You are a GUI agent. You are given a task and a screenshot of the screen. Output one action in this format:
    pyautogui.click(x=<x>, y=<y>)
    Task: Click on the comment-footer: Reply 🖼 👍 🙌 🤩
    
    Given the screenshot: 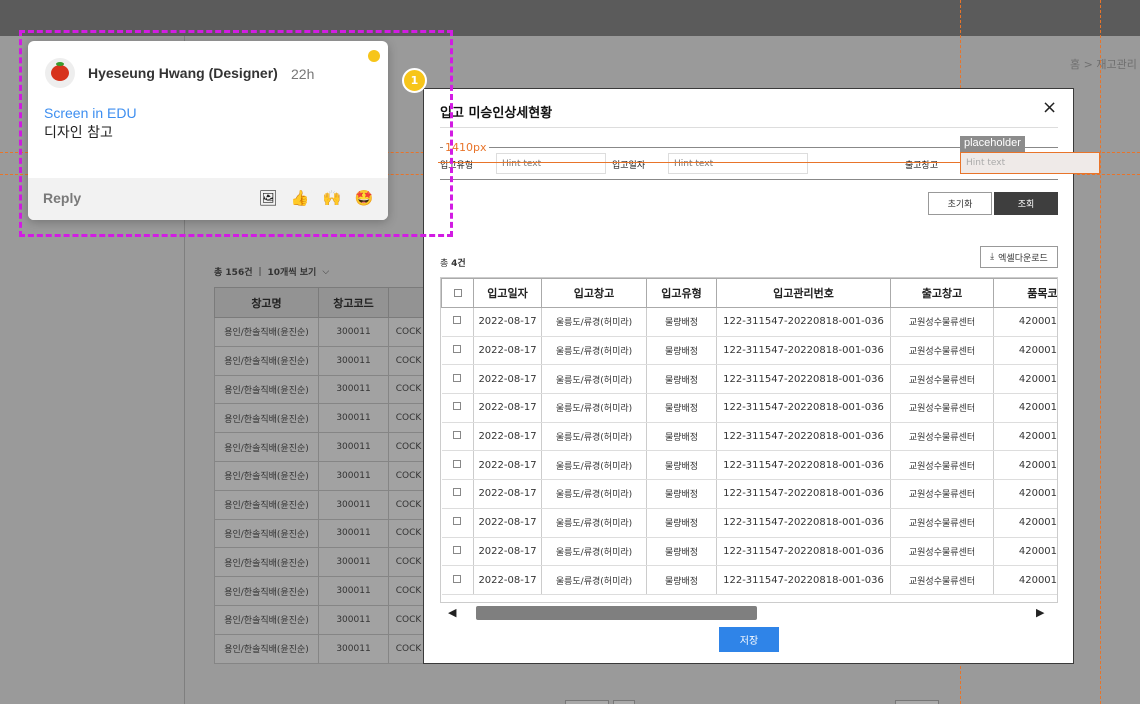 What is the action you would take?
    pyautogui.click(x=208, y=199)
    